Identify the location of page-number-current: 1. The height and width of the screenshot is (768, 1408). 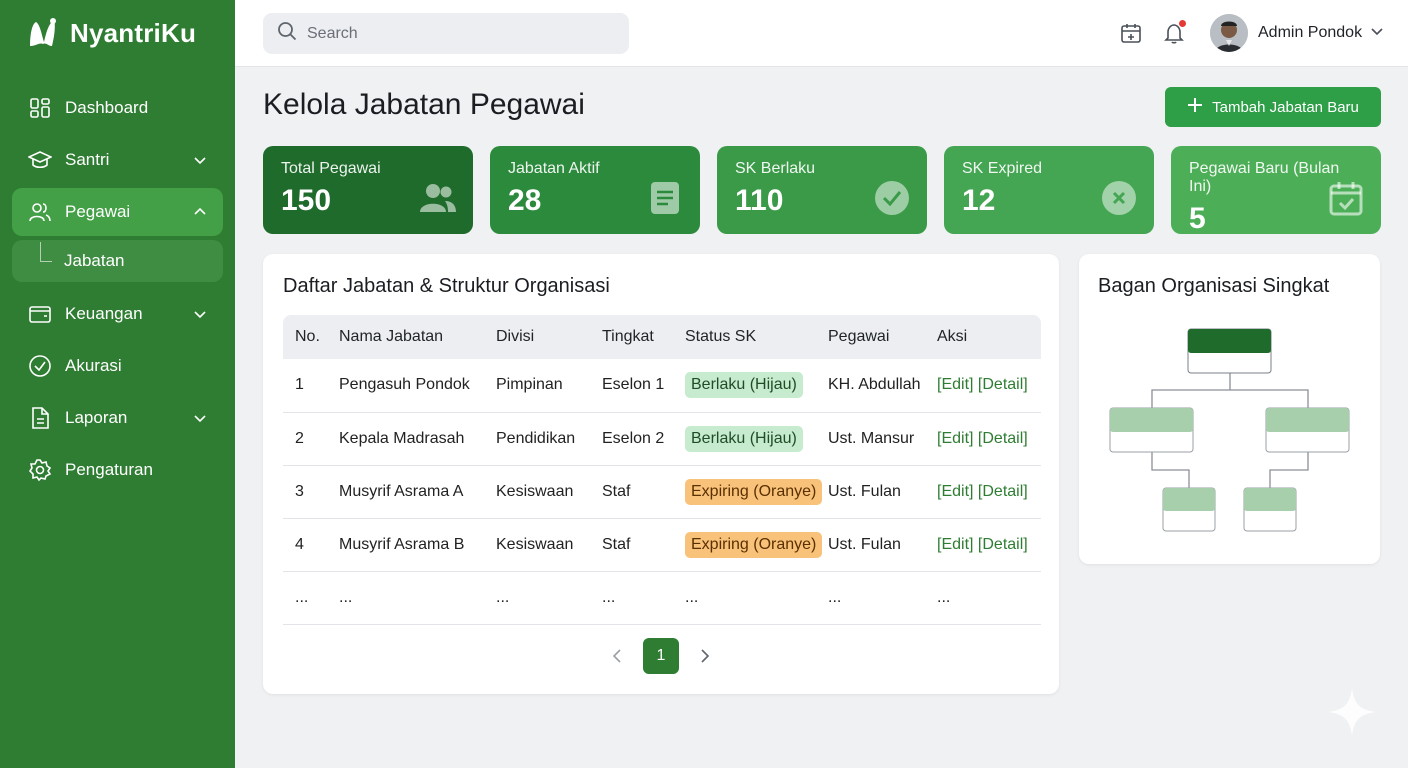
(661, 656).